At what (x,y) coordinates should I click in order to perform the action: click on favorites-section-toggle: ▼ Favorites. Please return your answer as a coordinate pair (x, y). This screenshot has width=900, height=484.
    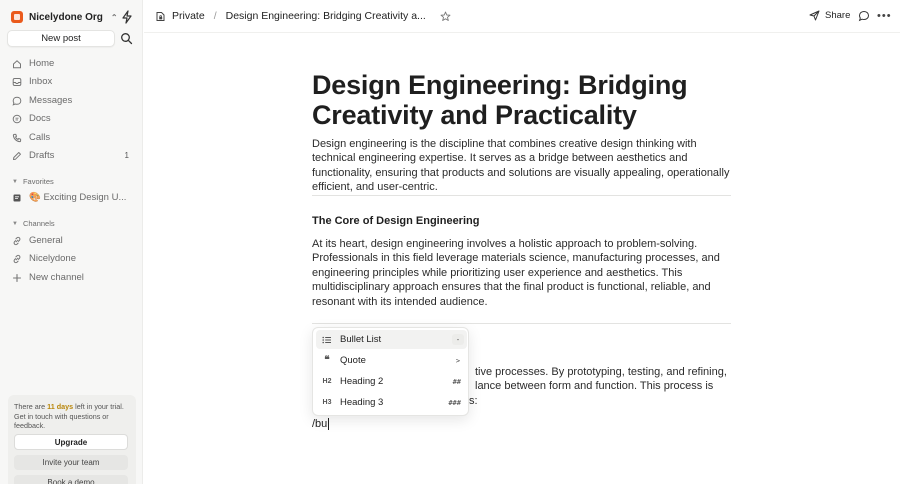
    Looking at the image, I should click on (33, 181).